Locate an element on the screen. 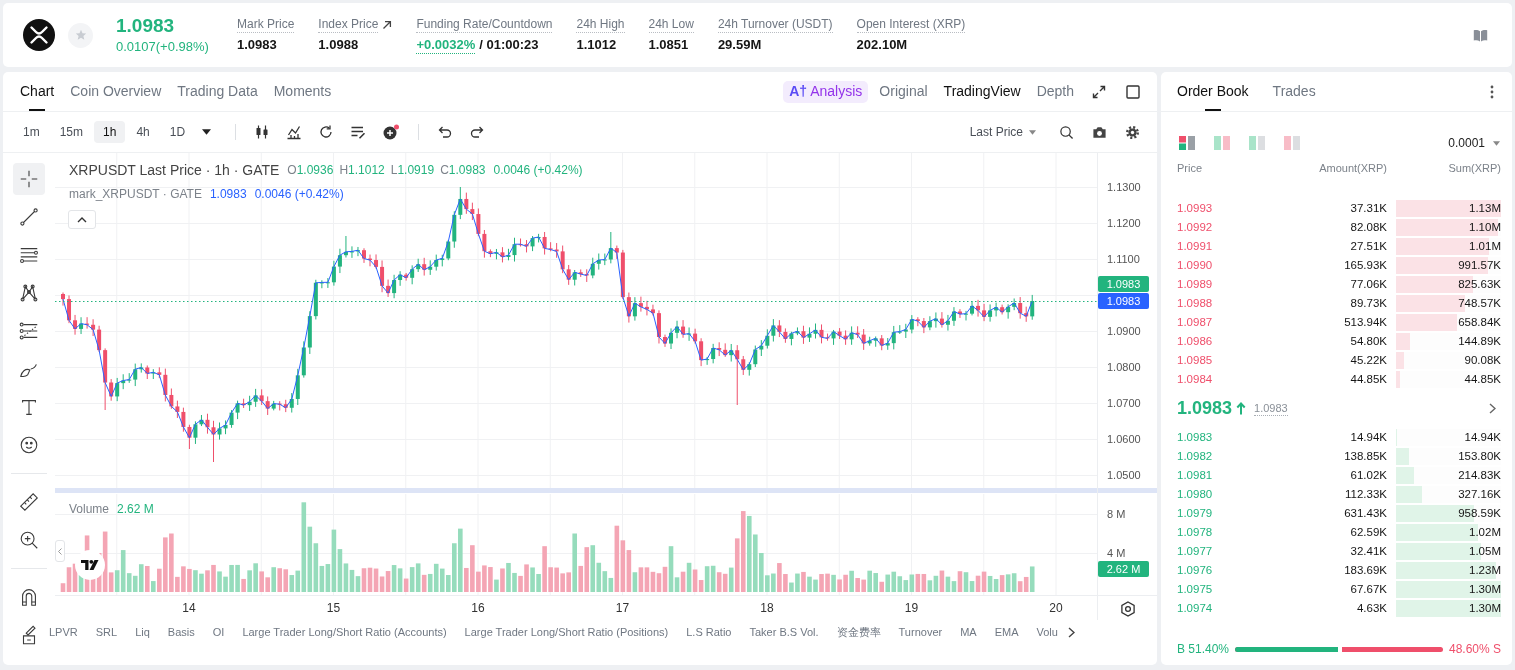 The width and height of the screenshot is (1515, 670). open-book-icon is located at coordinates (1480, 35).